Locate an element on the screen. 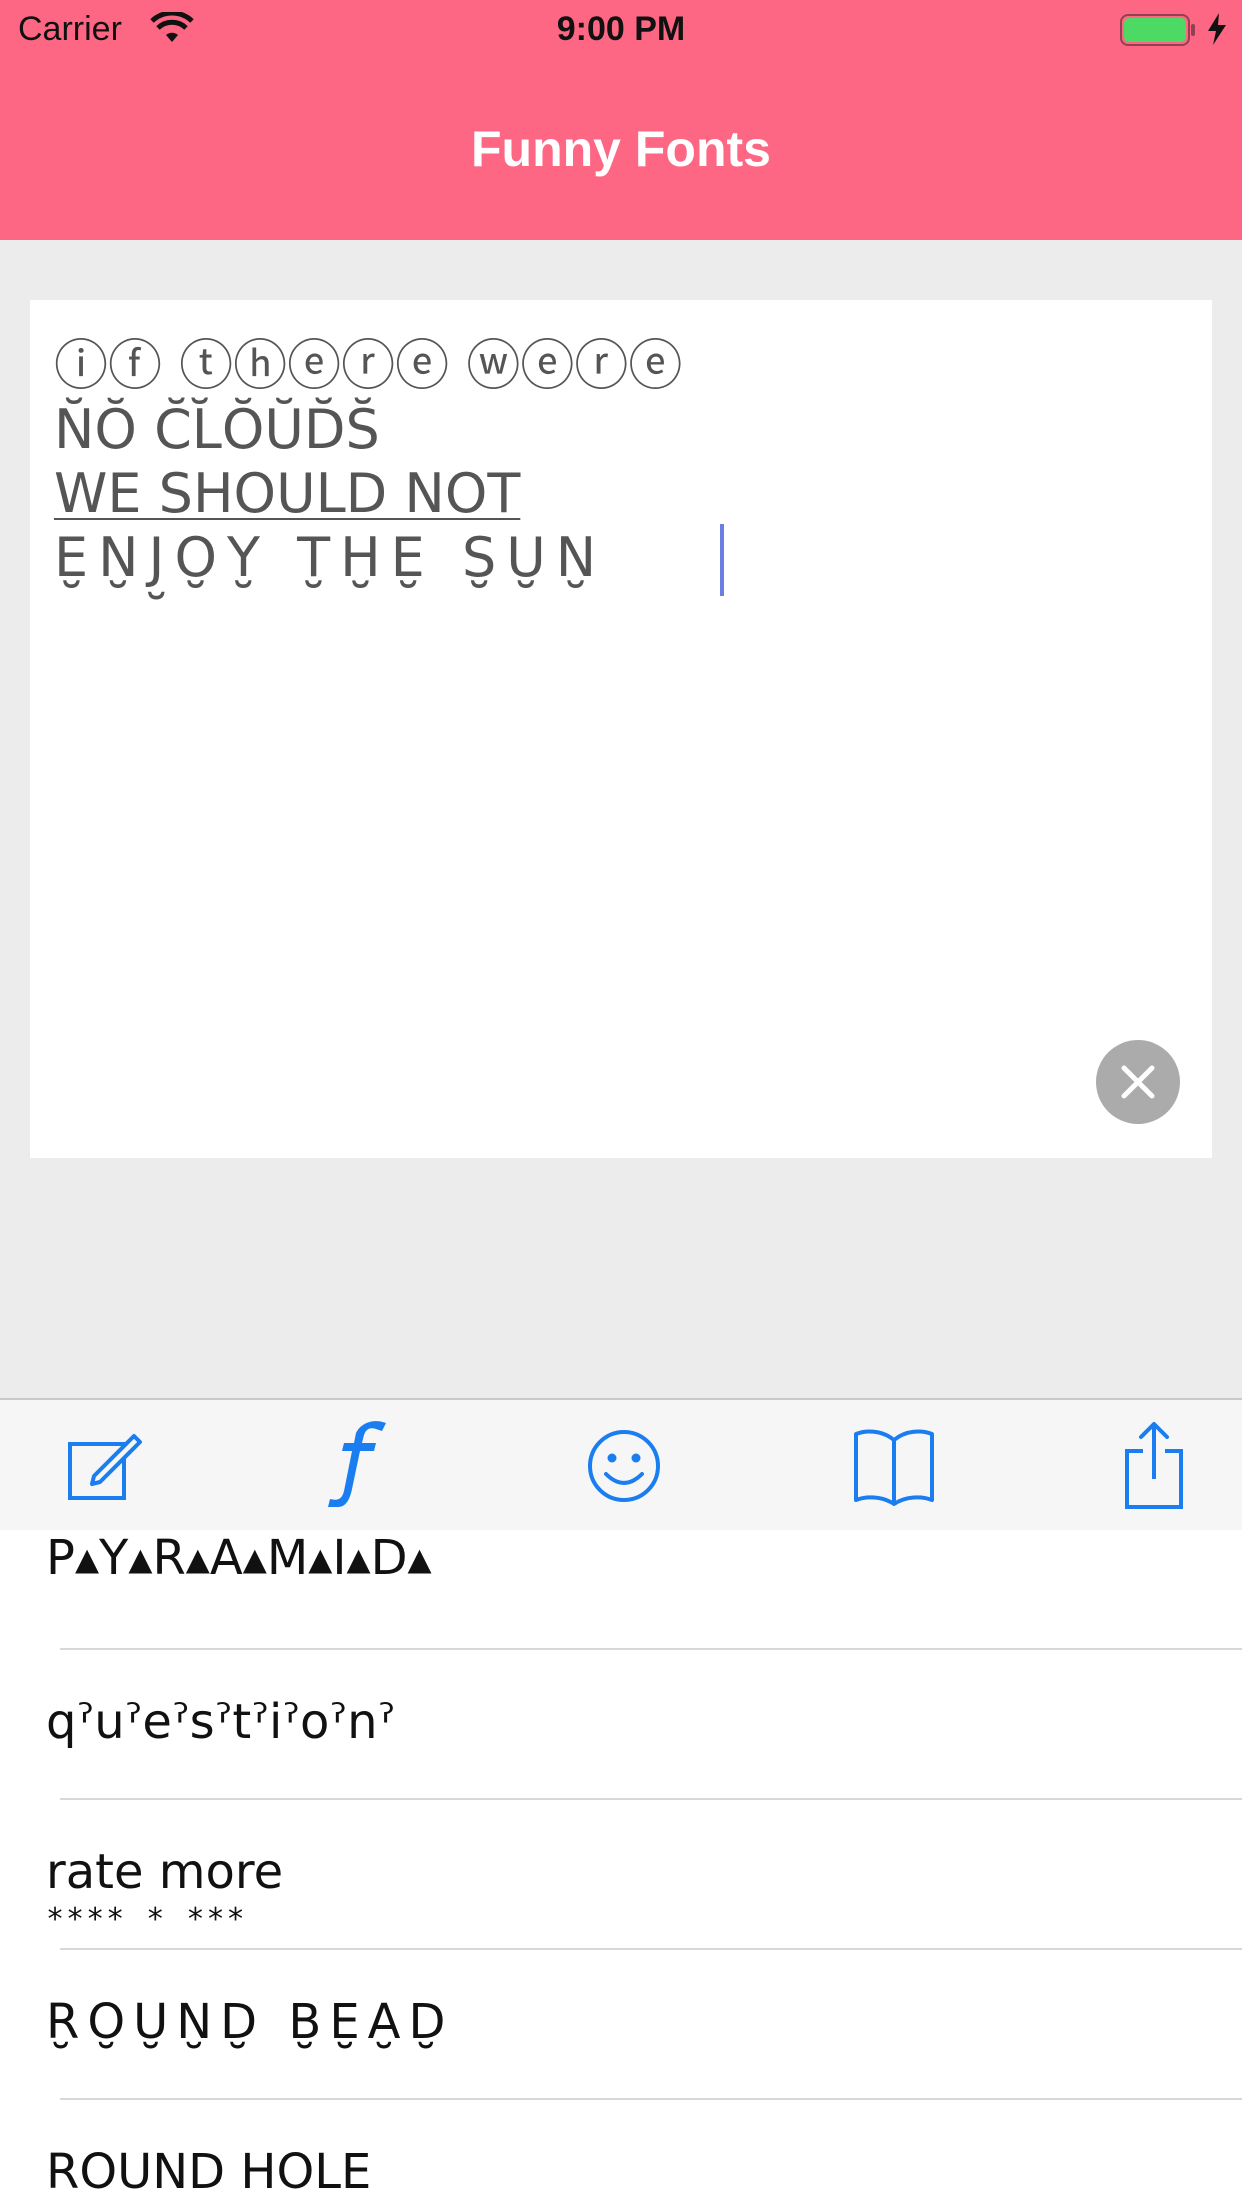 The height and width of the screenshot is (2208, 1242). emoji-button is located at coordinates (624, 1466).